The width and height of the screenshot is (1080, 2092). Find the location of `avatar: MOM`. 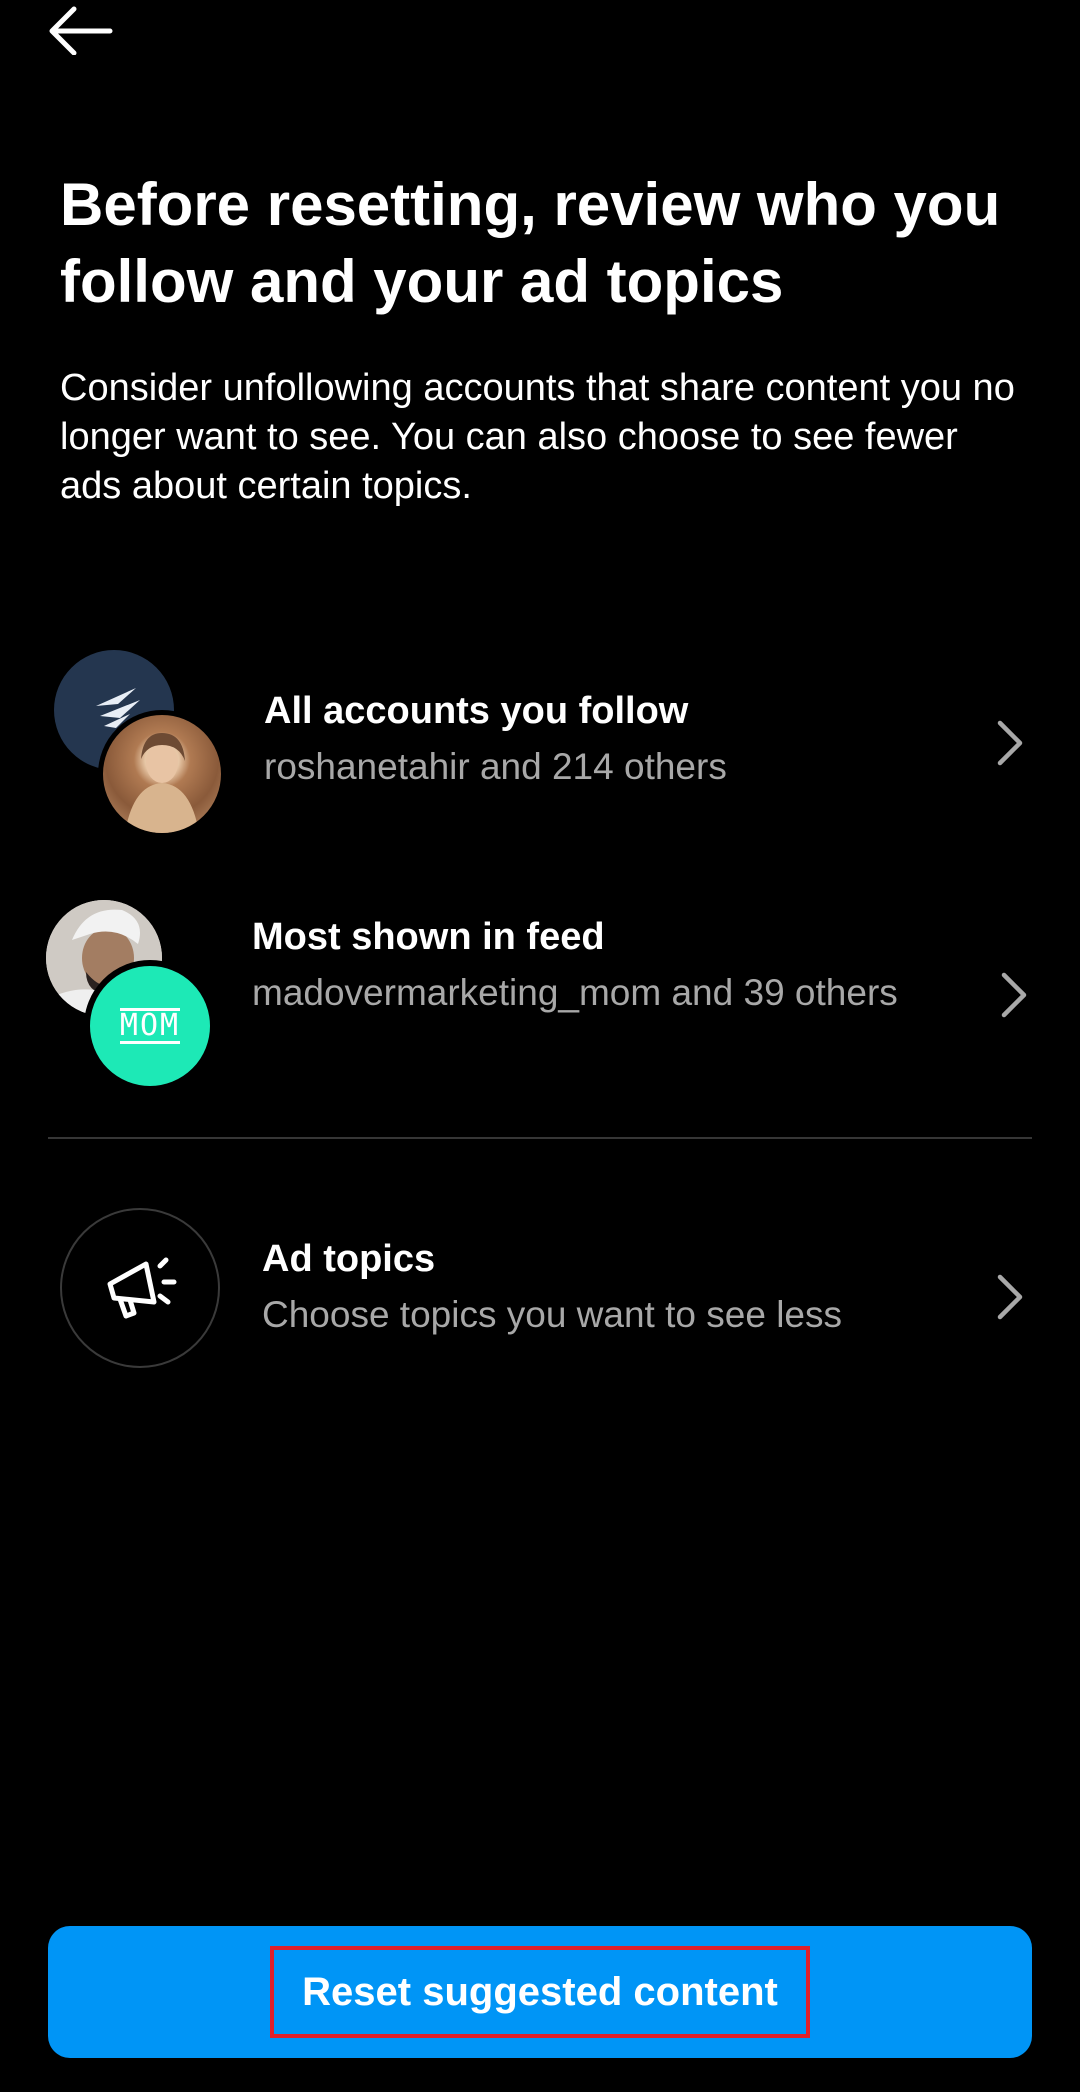

avatar: MOM is located at coordinates (150, 1026).